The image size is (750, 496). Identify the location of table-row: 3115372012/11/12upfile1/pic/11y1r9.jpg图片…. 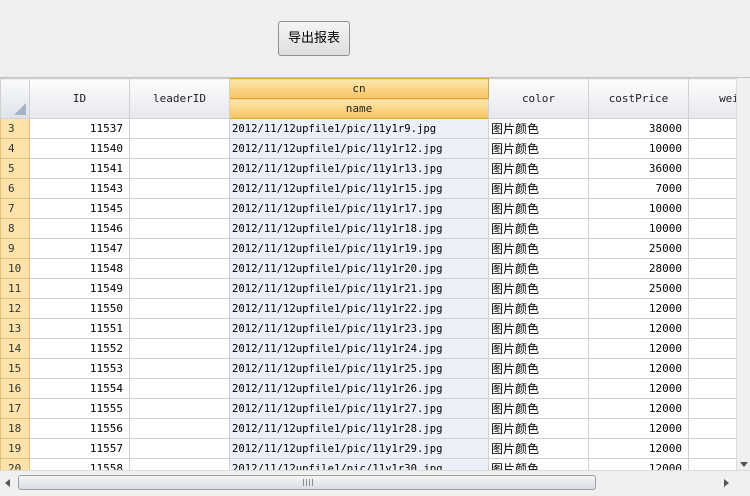
(375, 129).